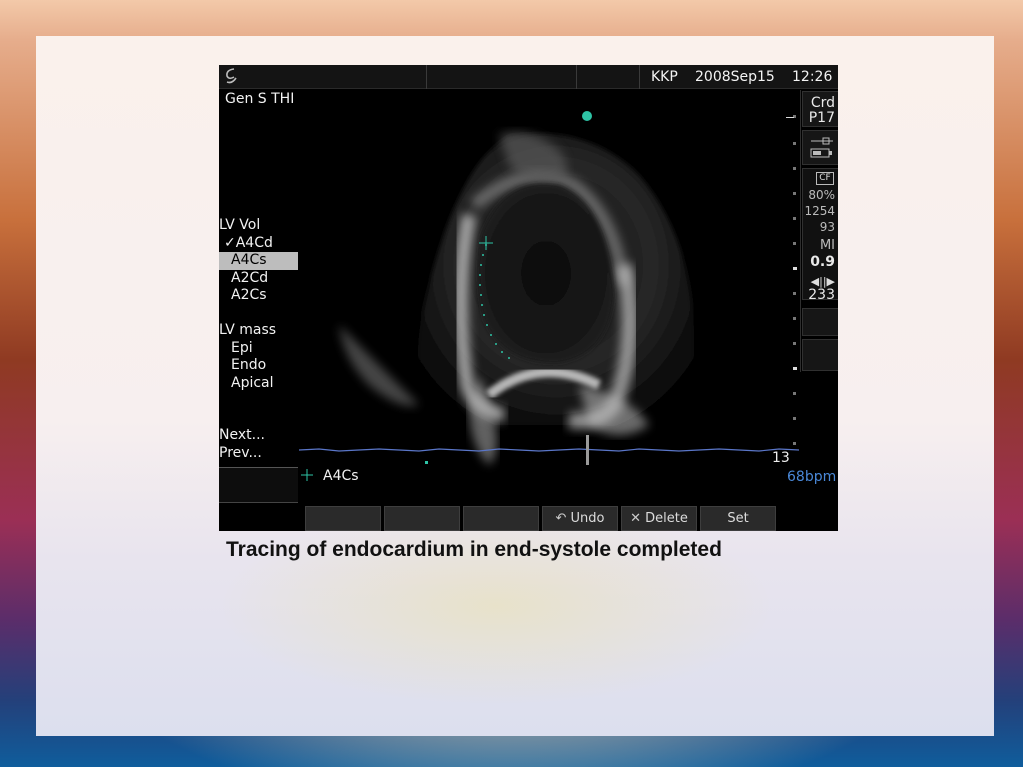 Image resolution: width=1023 pixels, height=767 pixels. I want to click on right-sidebar: Crd P17 CF 80% 1254 93 MI 0.9 ◀||▶ 233, so click(819, 231).